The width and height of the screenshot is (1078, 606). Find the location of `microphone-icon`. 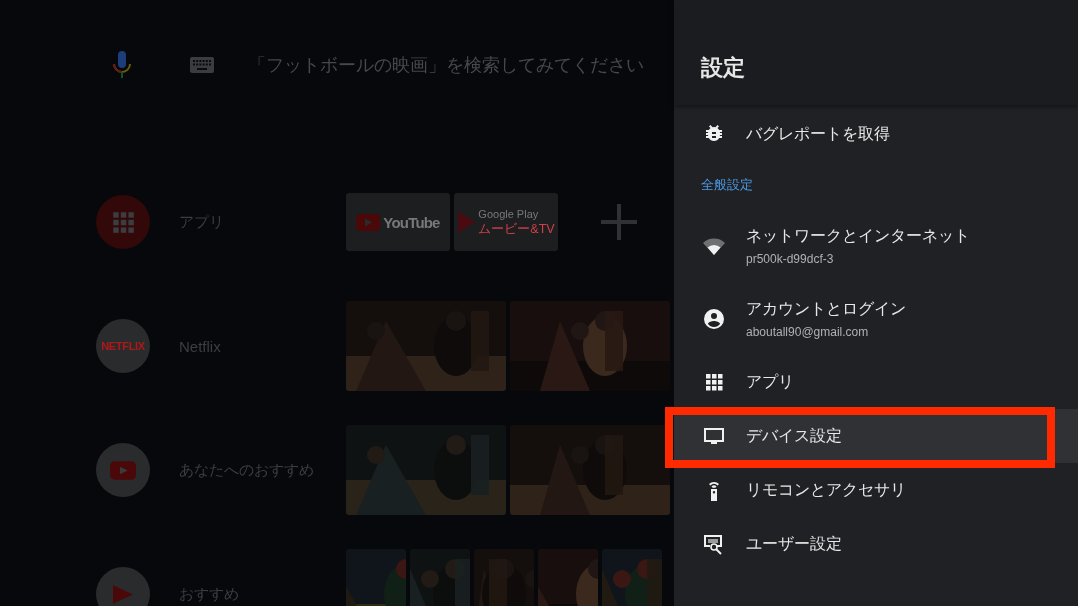

microphone-icon is located at coordinates (122, 65).